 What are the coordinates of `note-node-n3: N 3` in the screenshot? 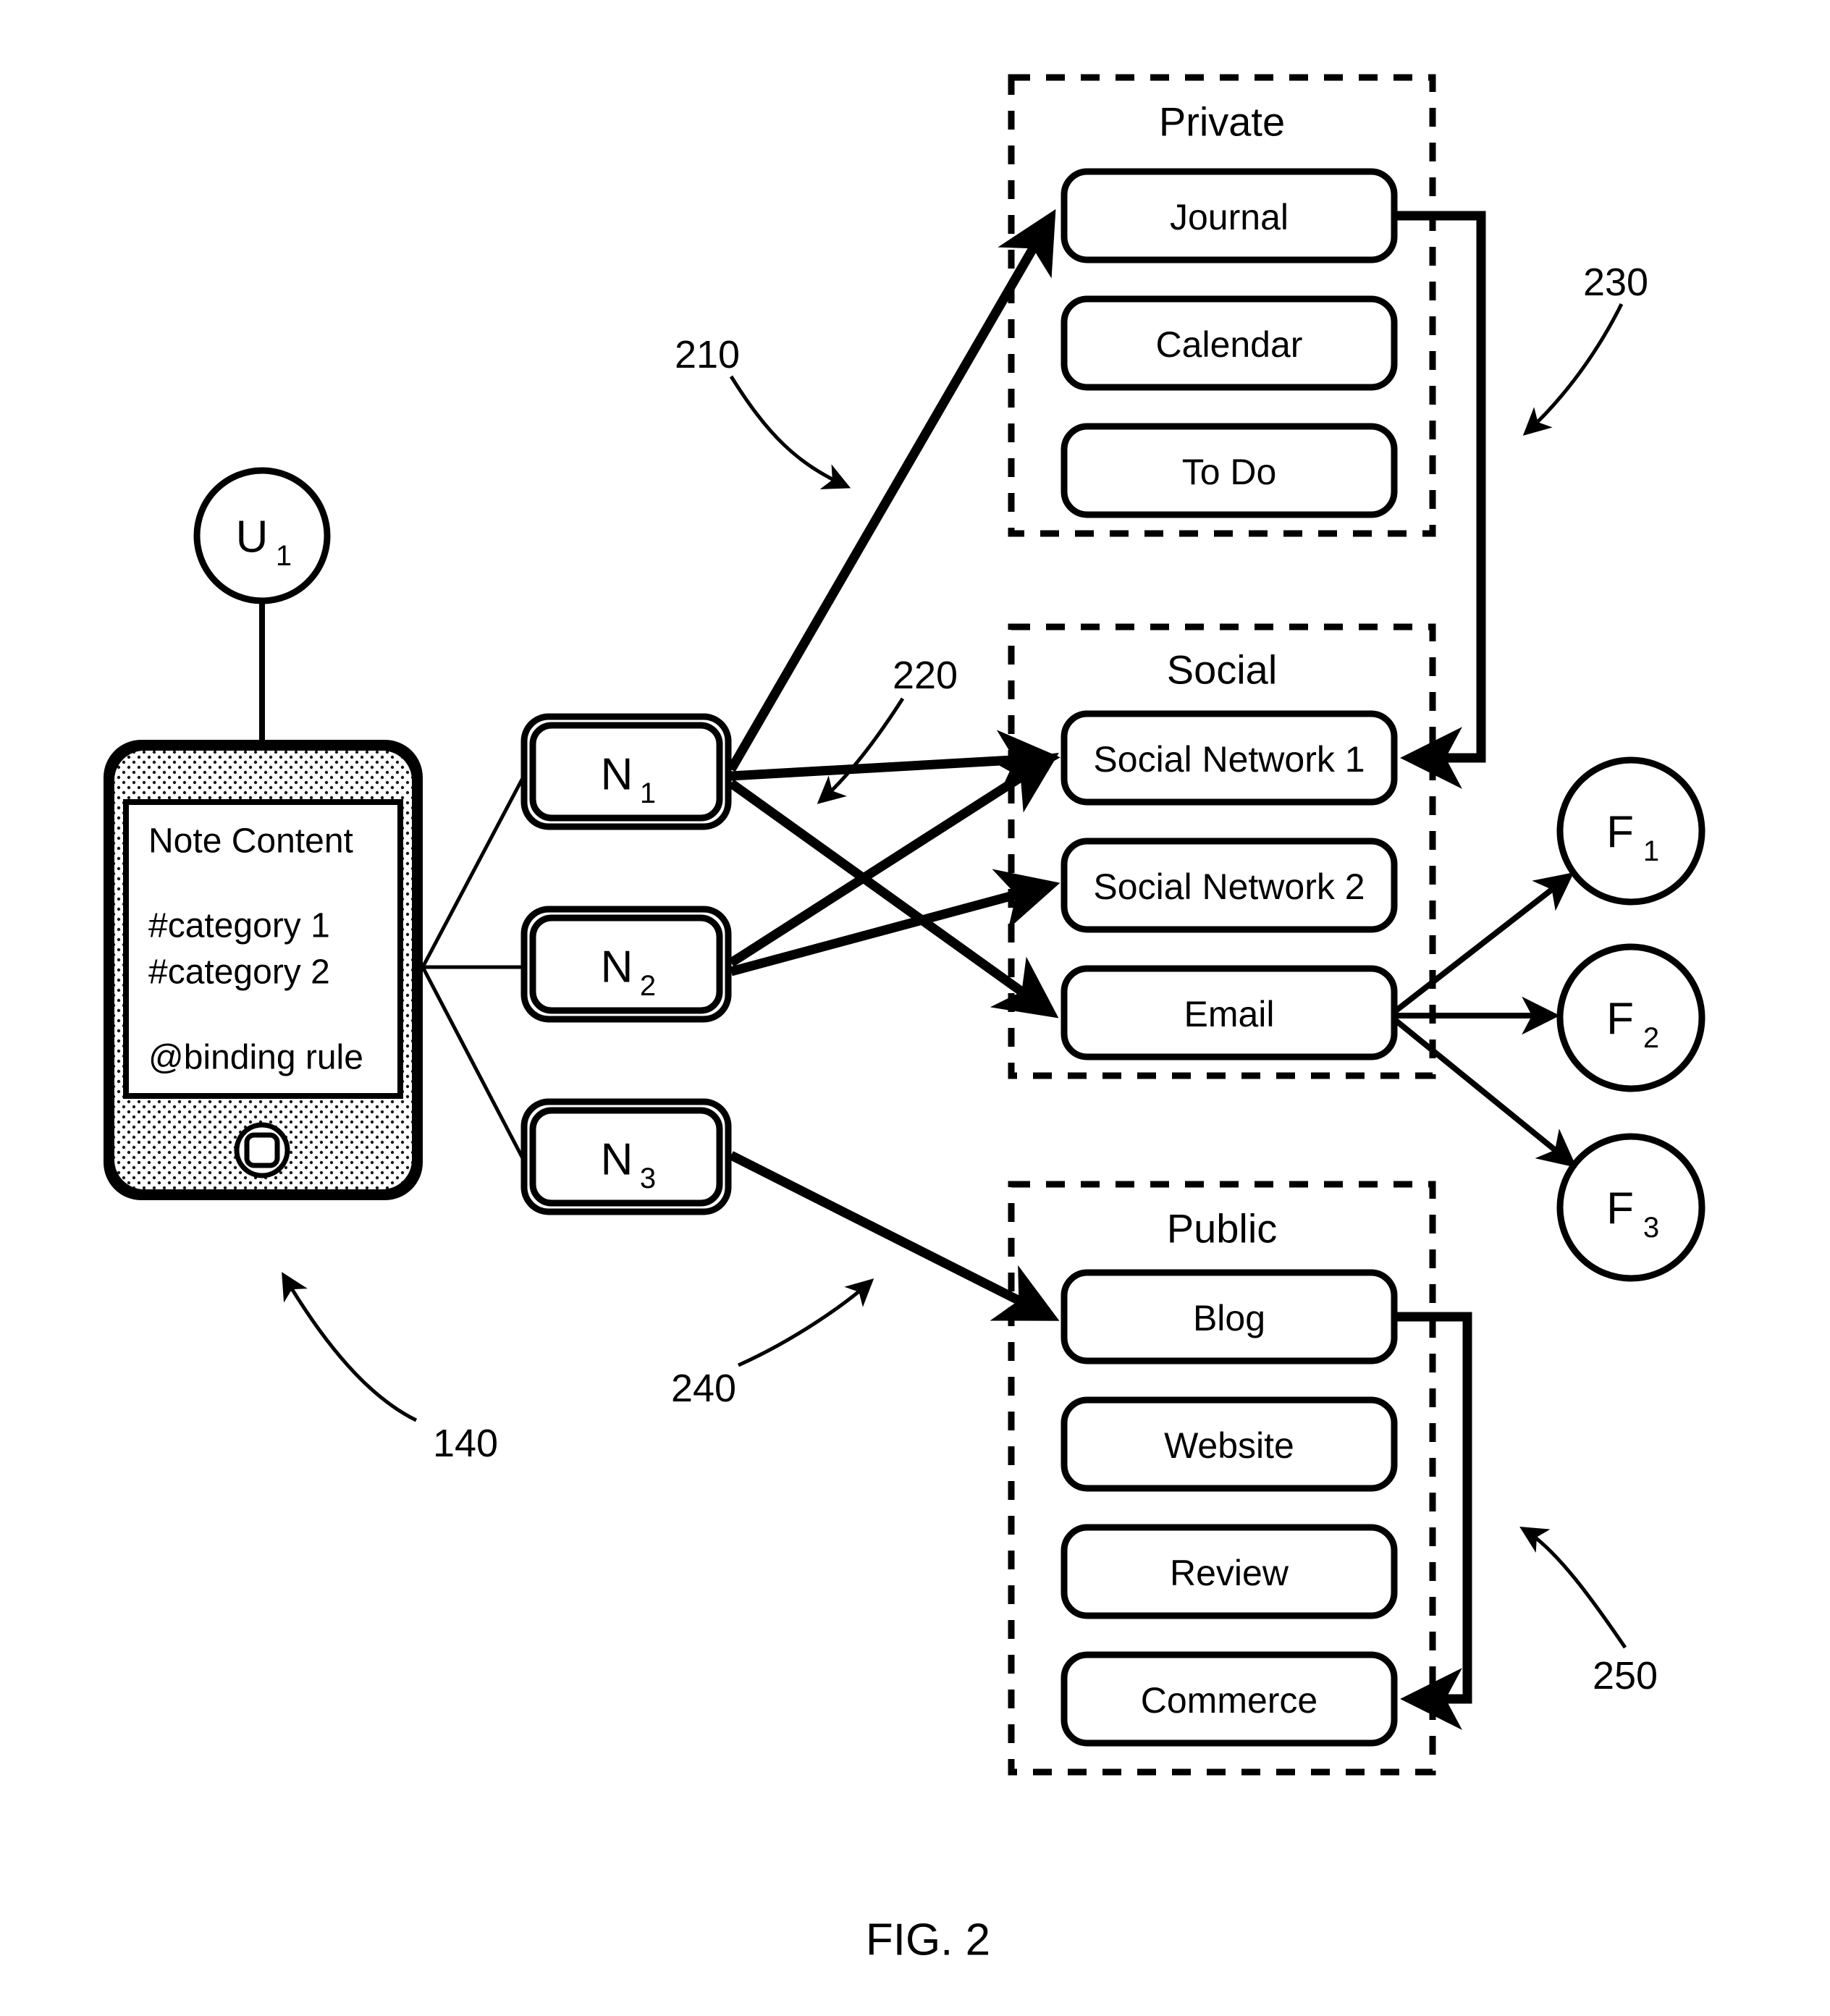 It's located at (626, 1157).